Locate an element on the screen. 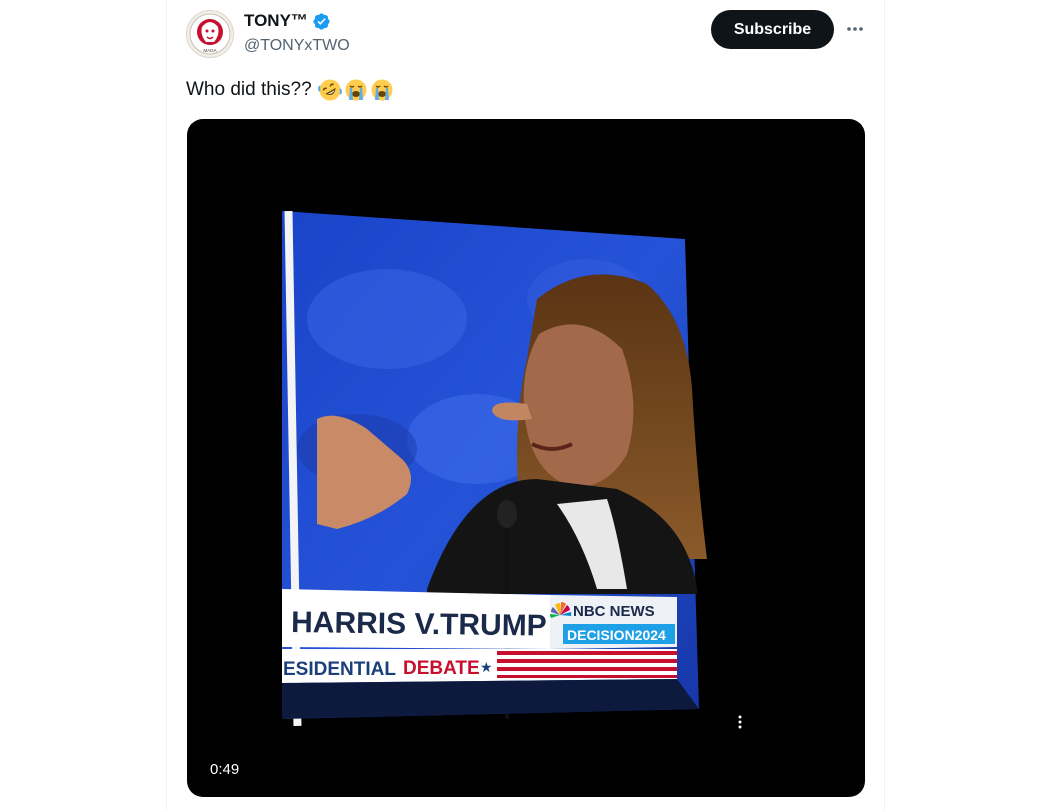  author-avatar: MAGA is located at coordinates (210, 34).